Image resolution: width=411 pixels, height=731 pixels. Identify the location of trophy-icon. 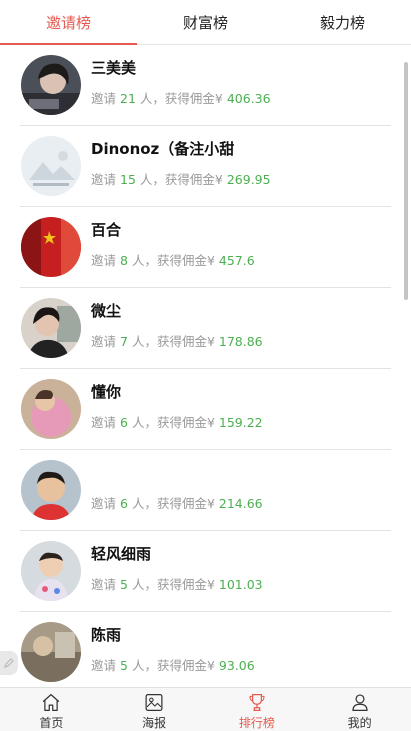
(257, 702).